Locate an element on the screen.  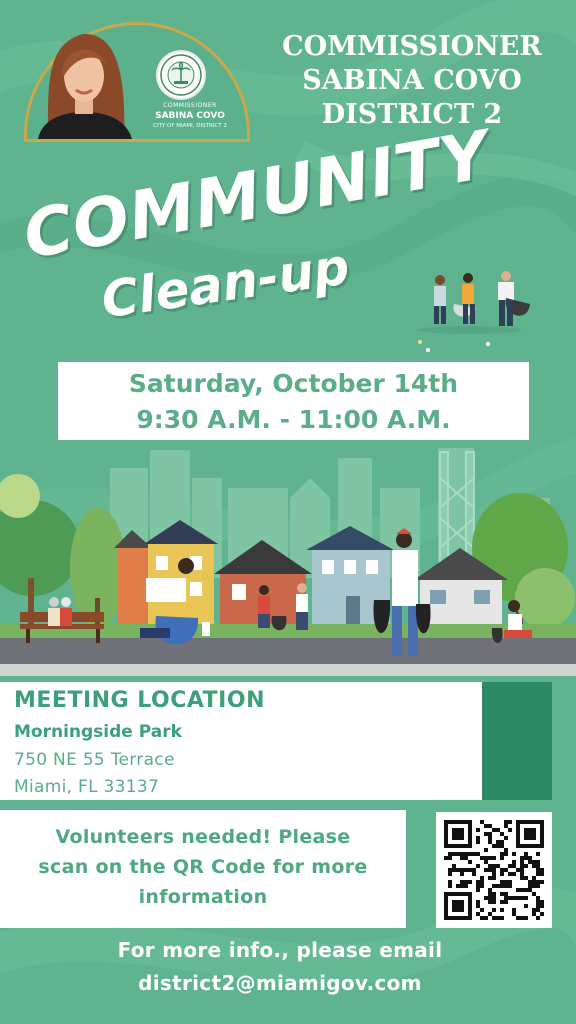
meeting-city: Miami, FL 33137 is located at coordinates (87, 787).